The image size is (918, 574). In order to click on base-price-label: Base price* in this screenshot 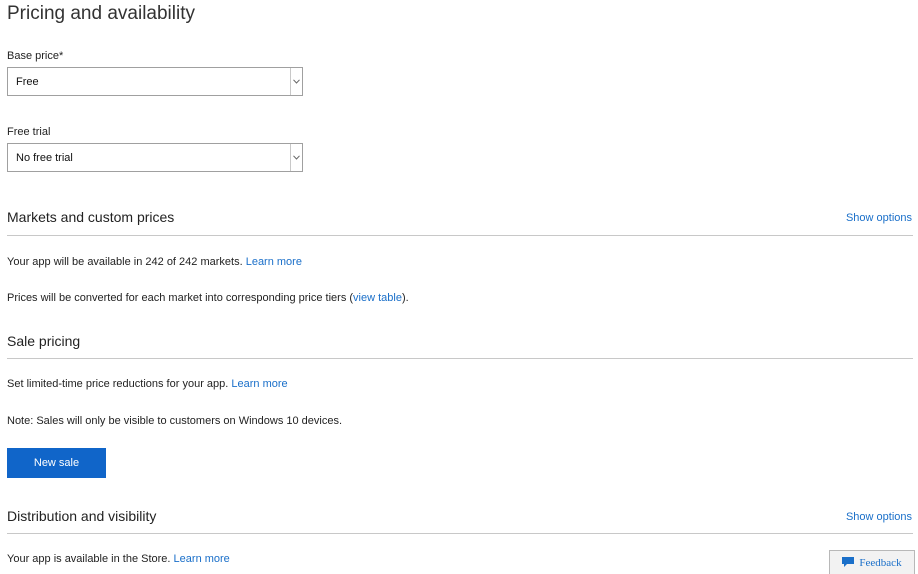, I will do `click(35, 56)`.